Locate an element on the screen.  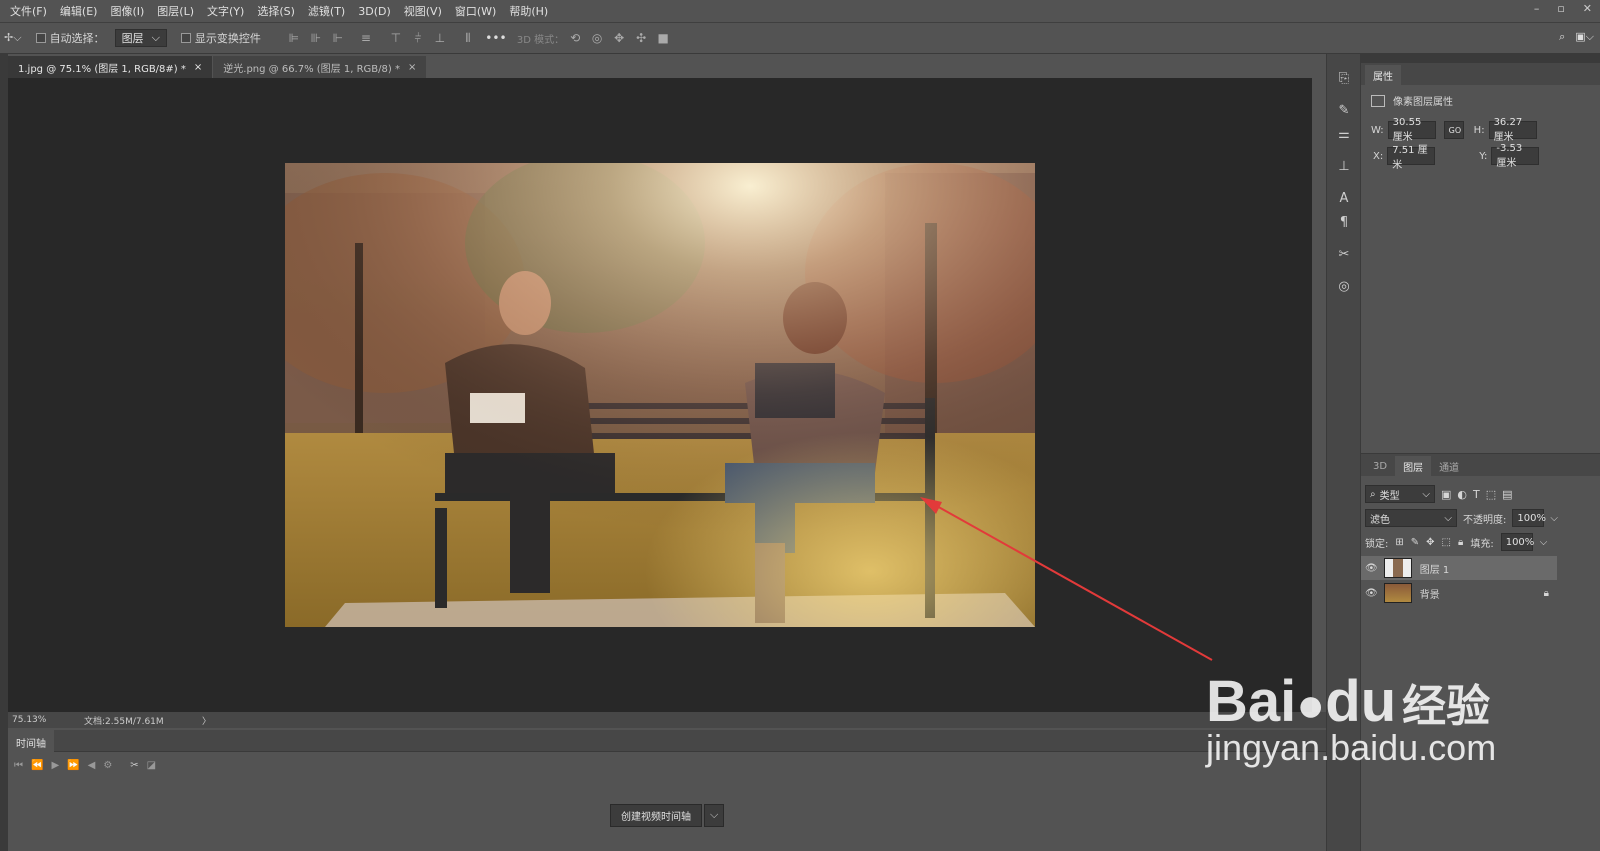
link-dimensions-button: GO is located at coordinates (1453, 130).